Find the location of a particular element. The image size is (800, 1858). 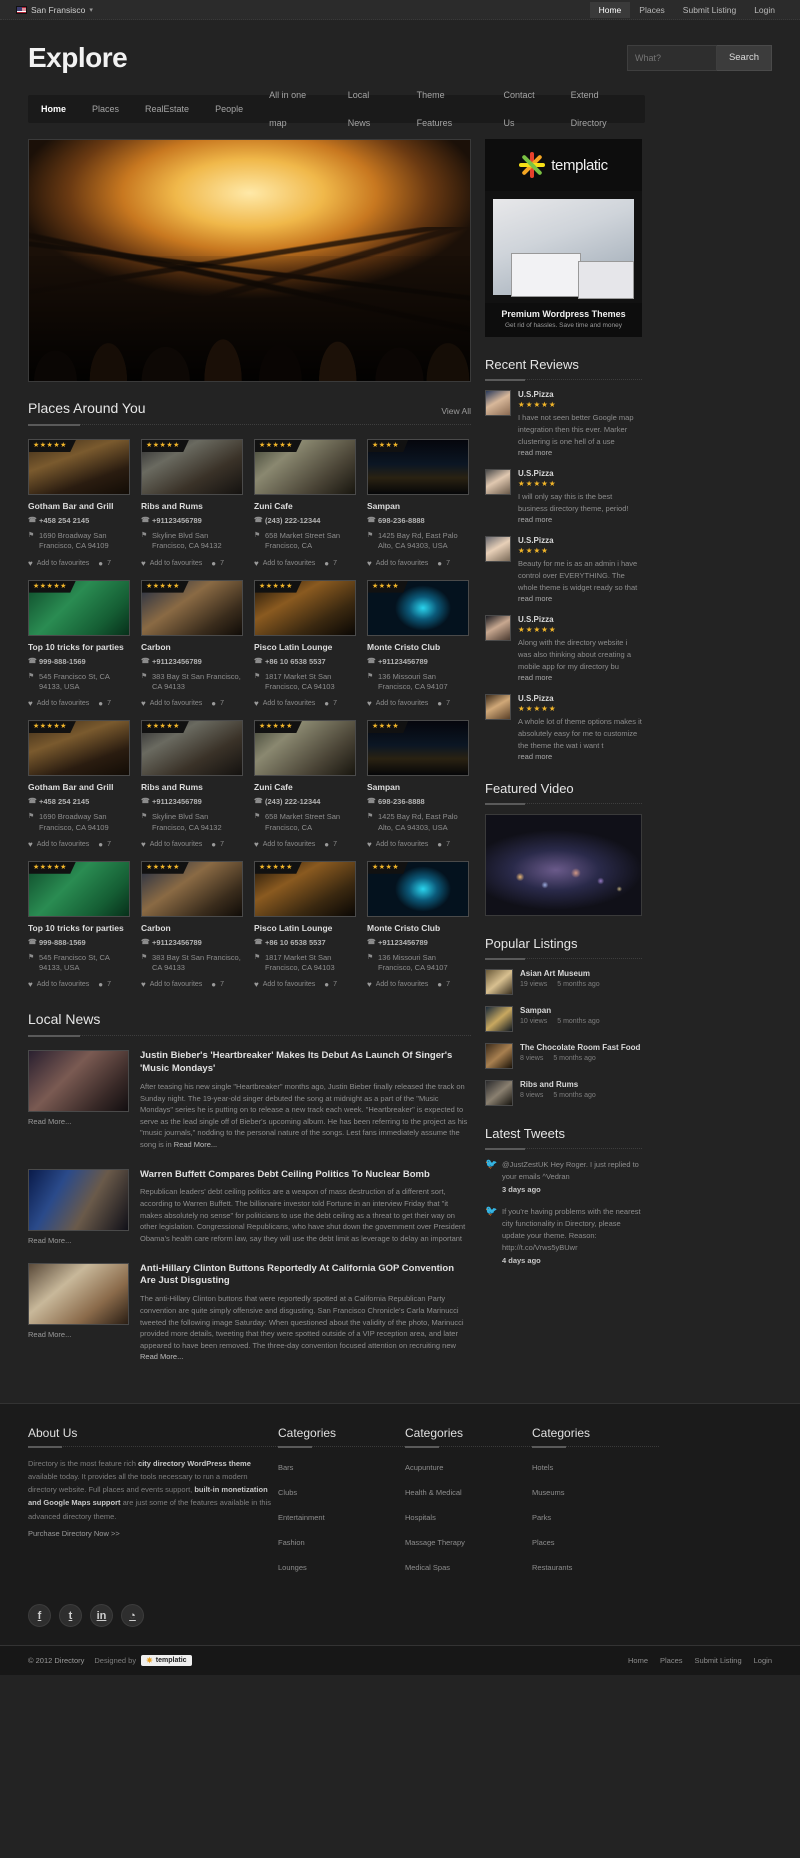

listing-title: Ribs and Rums is located at coordinates (192, 787).